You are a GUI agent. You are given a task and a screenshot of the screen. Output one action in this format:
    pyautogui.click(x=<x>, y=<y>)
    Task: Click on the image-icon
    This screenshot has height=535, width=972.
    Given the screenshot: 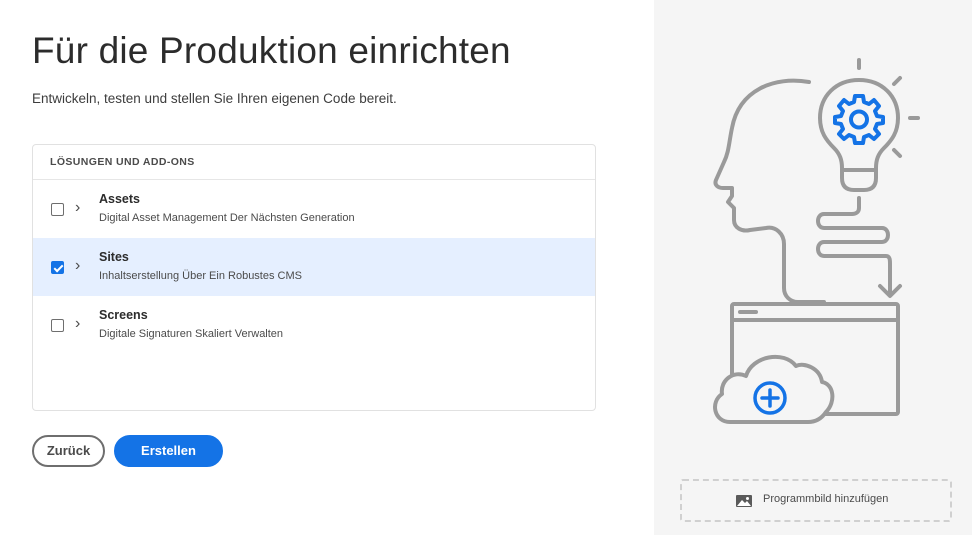 What is the action you would take?
    pyautogui.click(x=744, y=501)
    